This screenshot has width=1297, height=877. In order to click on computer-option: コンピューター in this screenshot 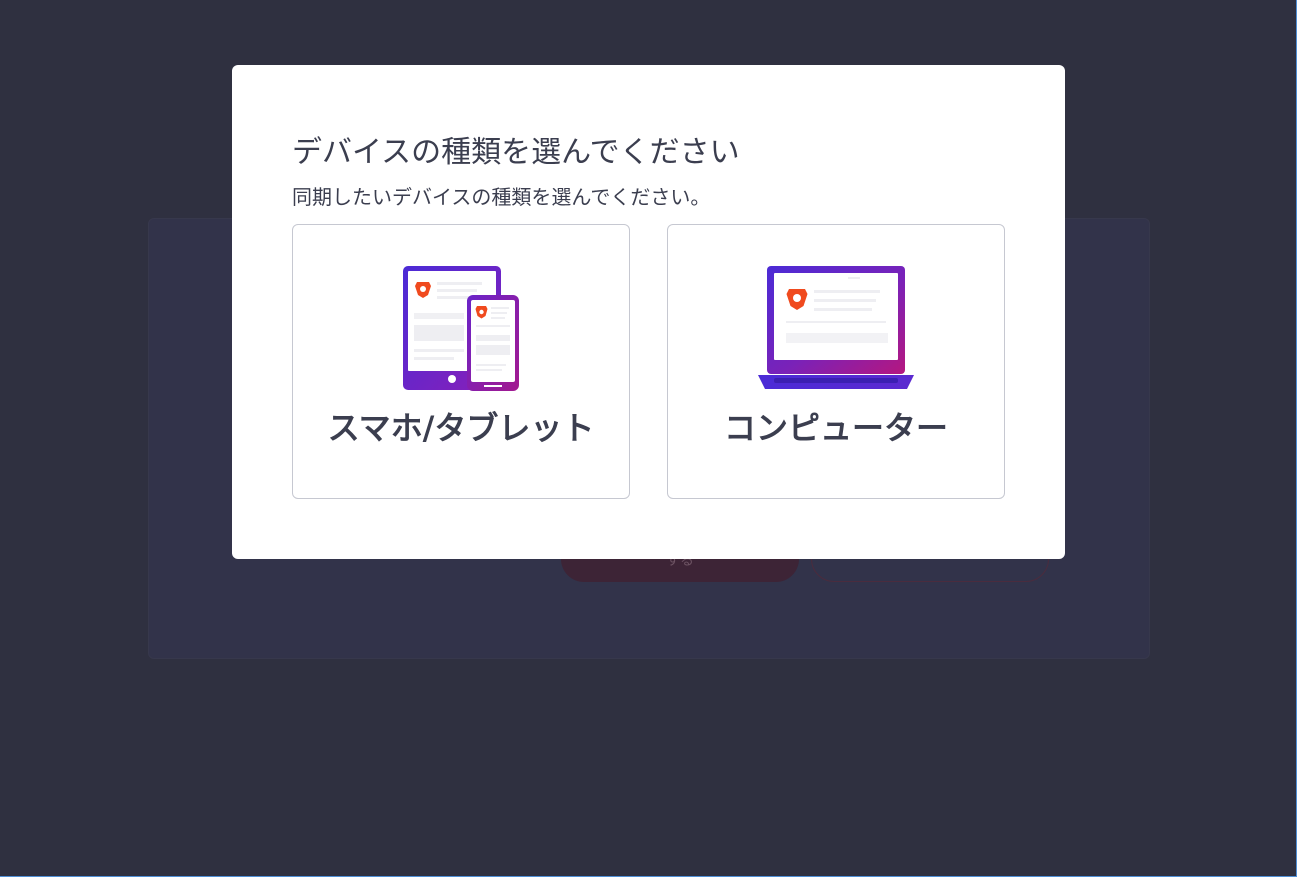, I will do `click(836, 361)`.